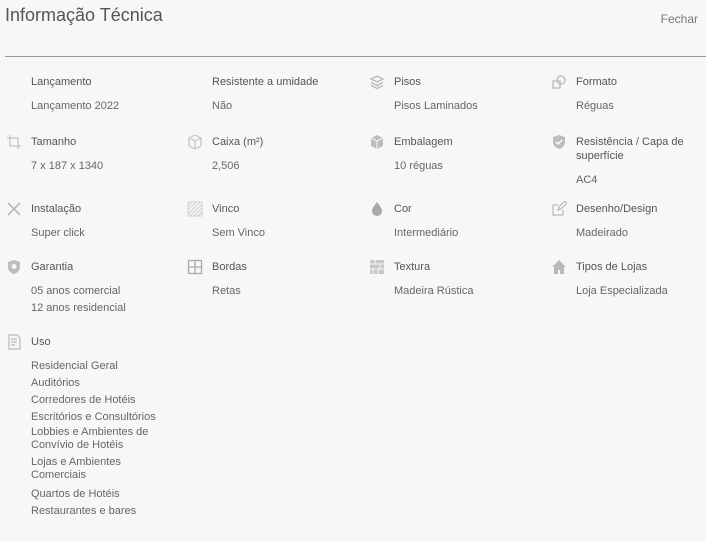 This screenshot has height=541, width=706. I want to click on document-icon, so click(14, 342).